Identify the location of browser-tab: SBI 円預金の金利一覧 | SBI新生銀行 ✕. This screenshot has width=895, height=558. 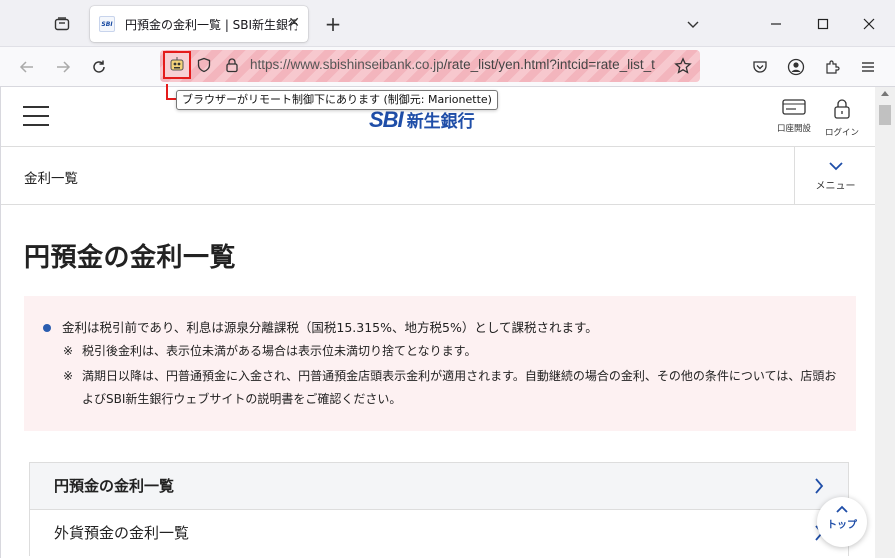
(199, 24).